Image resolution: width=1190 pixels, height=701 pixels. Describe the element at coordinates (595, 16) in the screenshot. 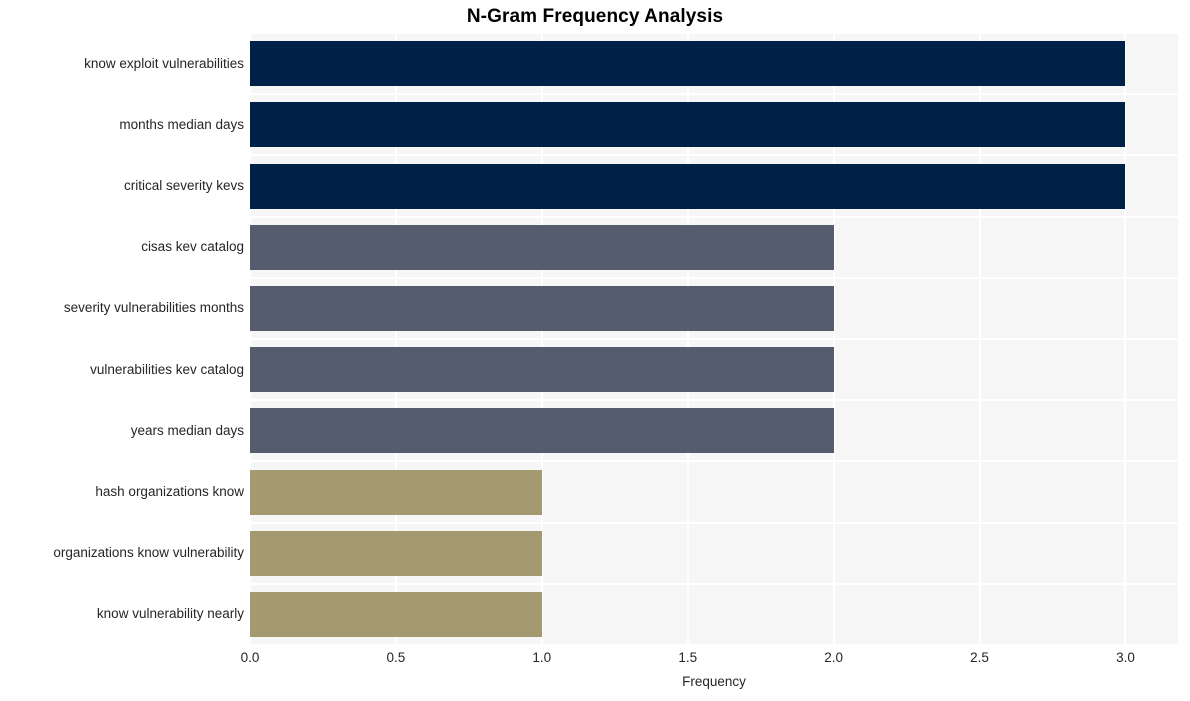

I see `chart-title: N-Gram Frequency Analysis` at that location.